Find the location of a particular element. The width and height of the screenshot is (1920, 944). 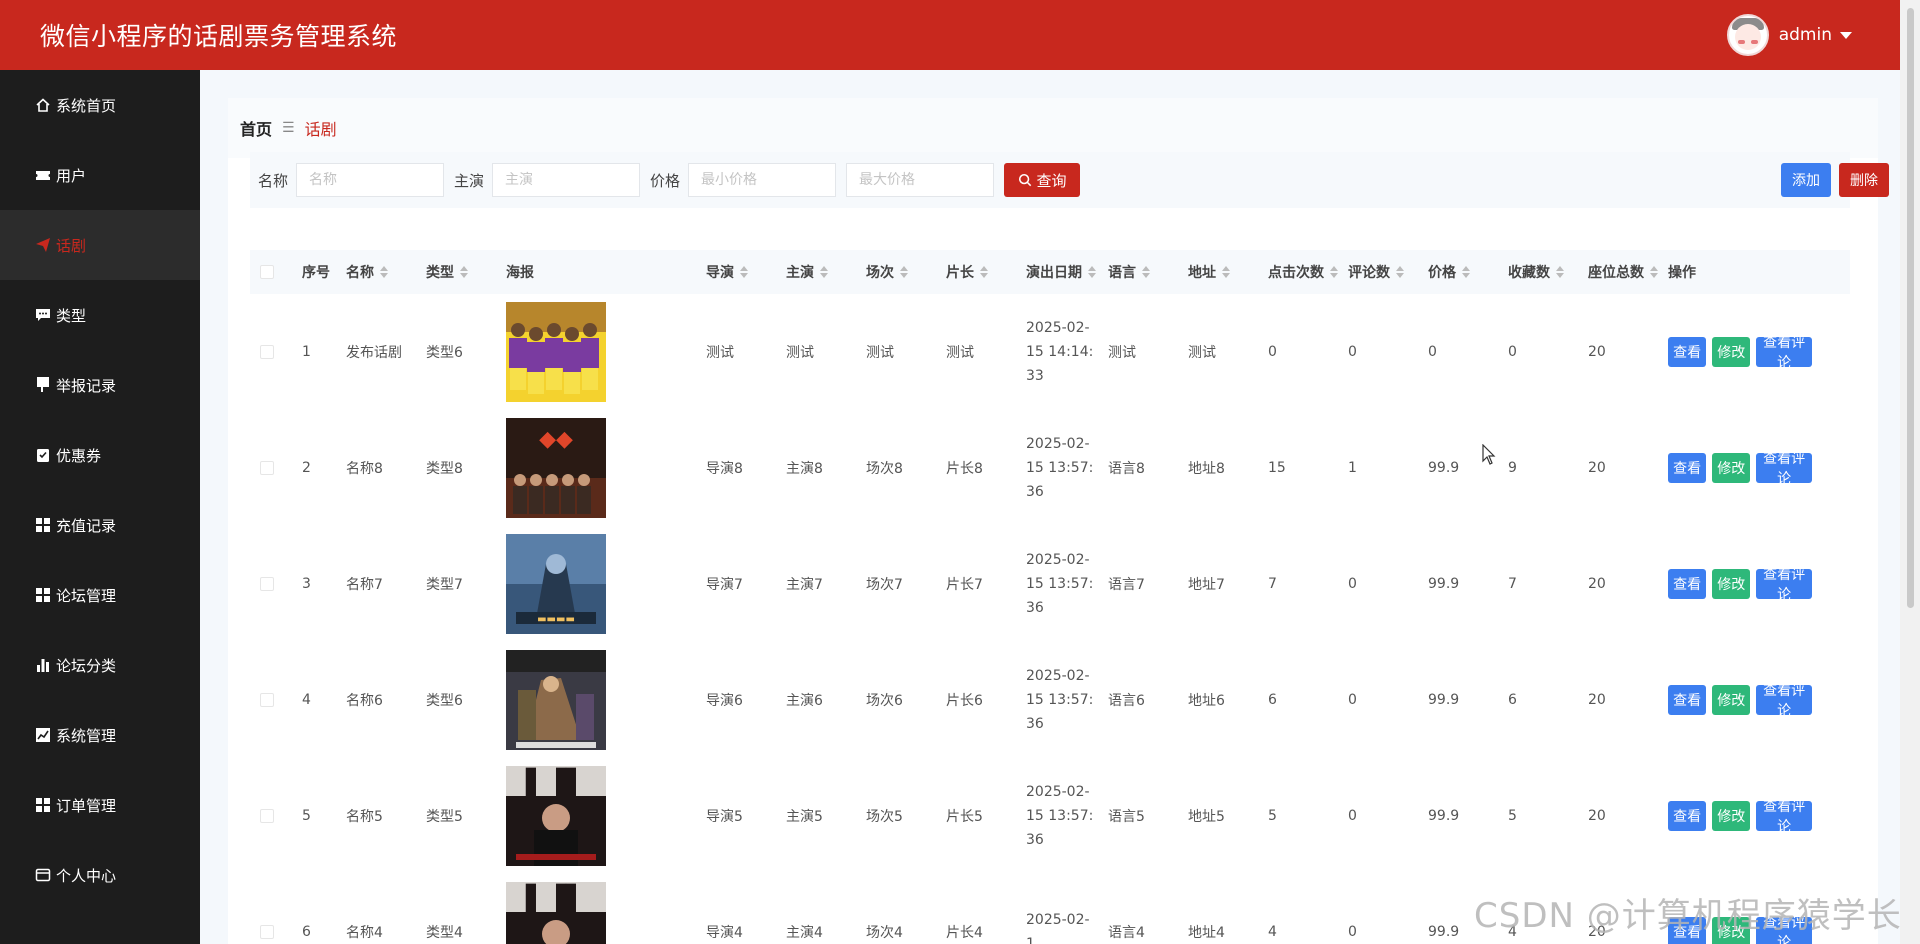

header-director: 导演 is located at coordinates (746, 272).